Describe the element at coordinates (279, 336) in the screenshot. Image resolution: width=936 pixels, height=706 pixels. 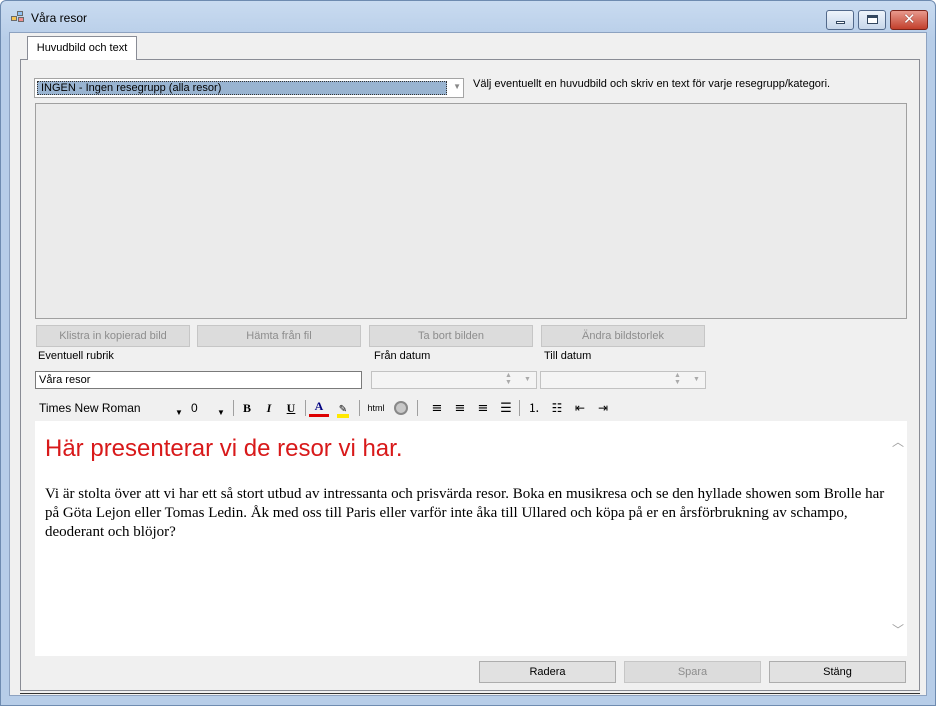
I see `load-from-file-button: Hämta från fil` at that location.